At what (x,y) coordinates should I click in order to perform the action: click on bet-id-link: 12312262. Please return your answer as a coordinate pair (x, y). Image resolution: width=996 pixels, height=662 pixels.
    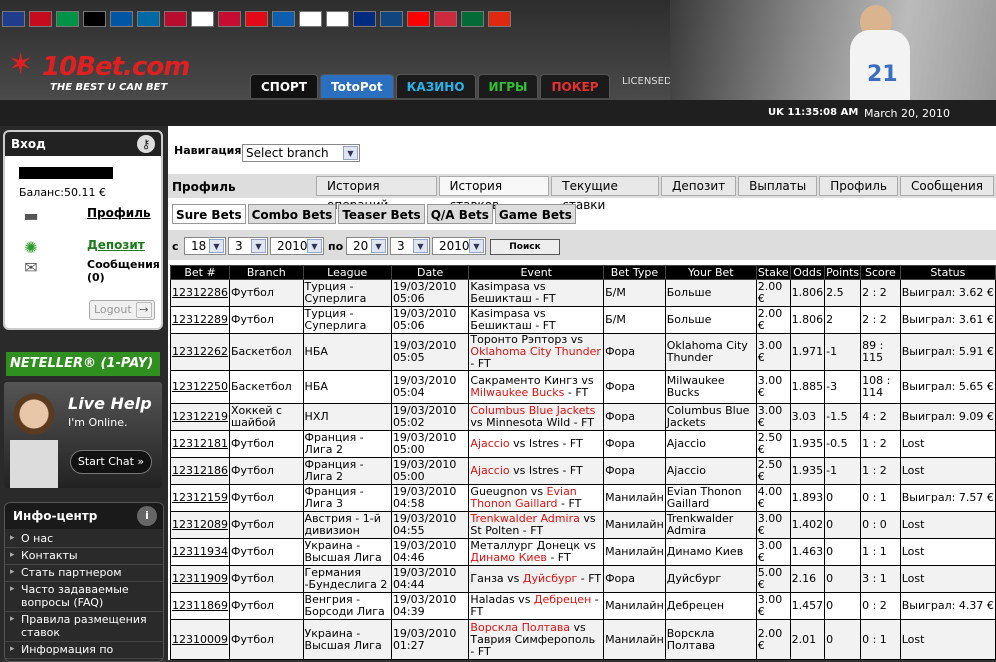
    Looking at the image, I should click on (200, 352).